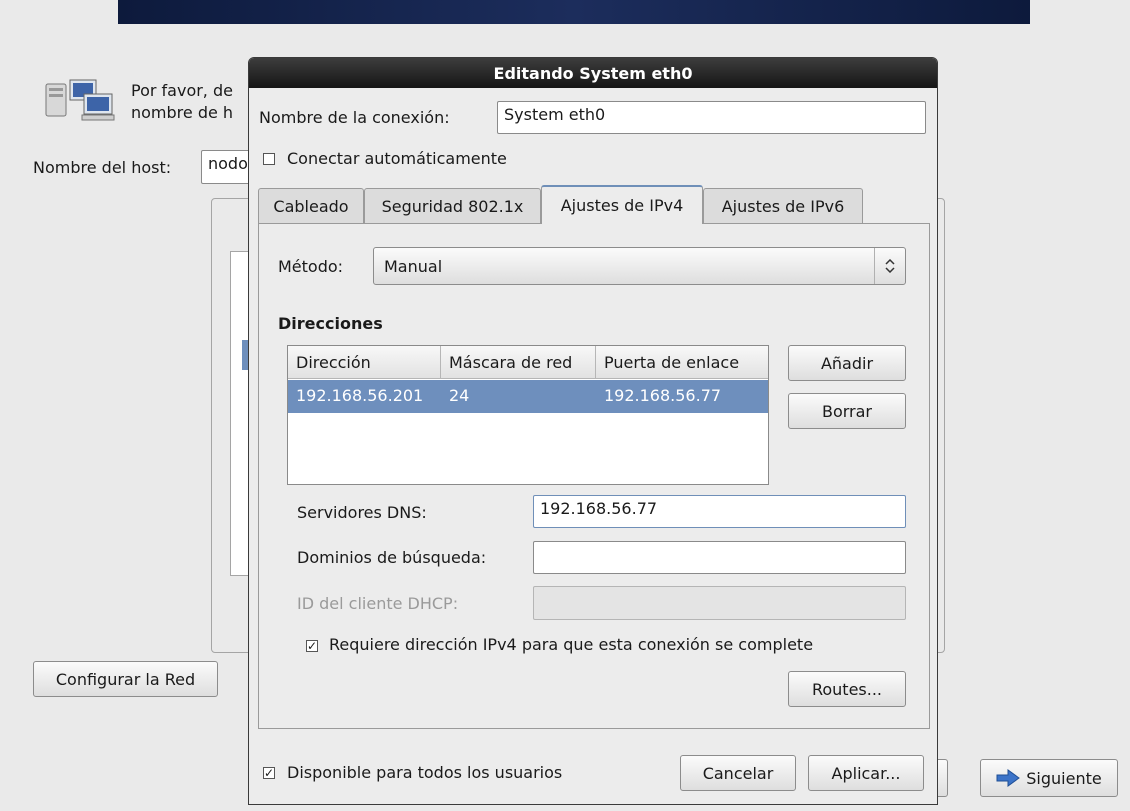 The image size is (1130, 811). Describe the element at coordinates (80, 100) in the screenshot. I see `network-computers-icon` at that location.